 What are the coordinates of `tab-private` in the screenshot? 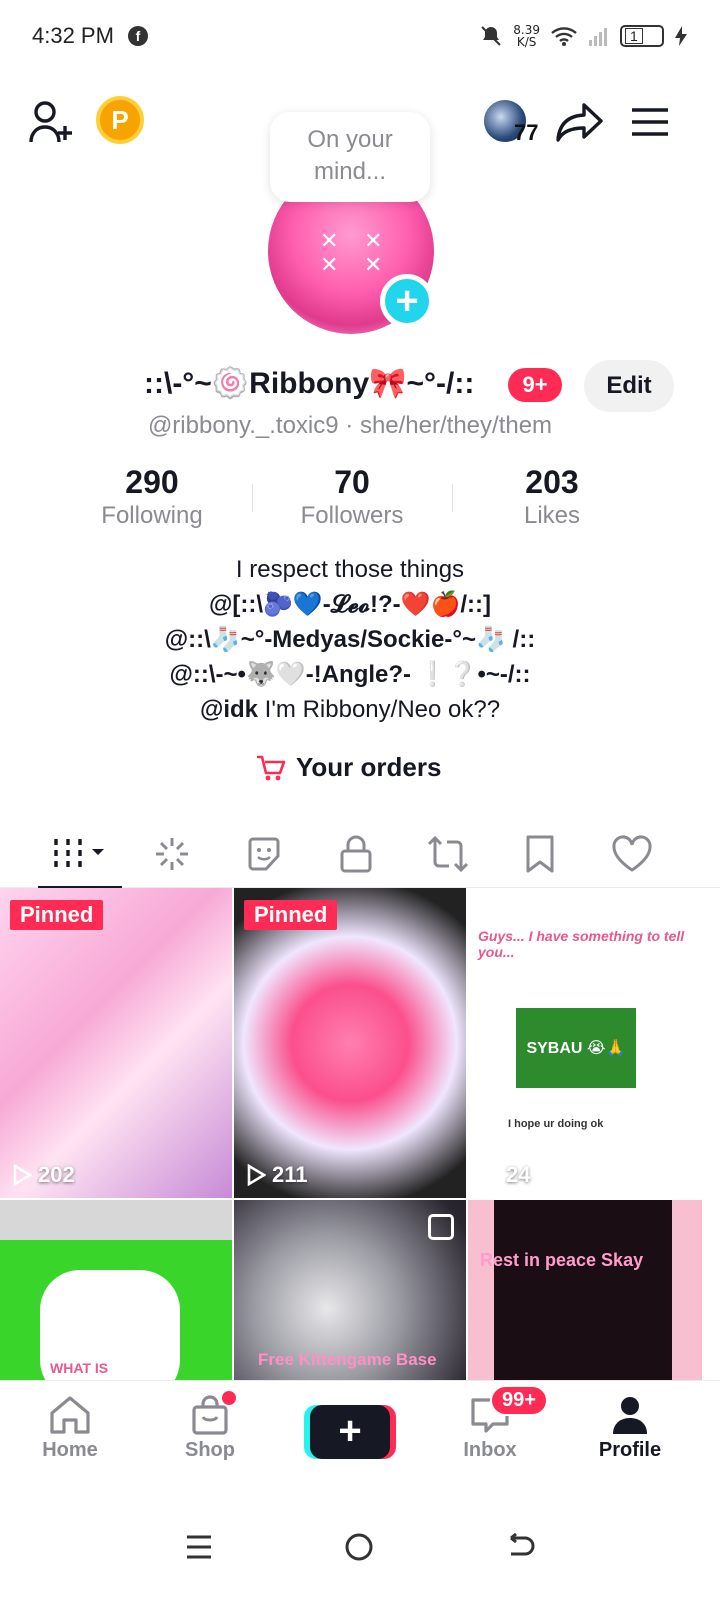 It's located at (356, 854).